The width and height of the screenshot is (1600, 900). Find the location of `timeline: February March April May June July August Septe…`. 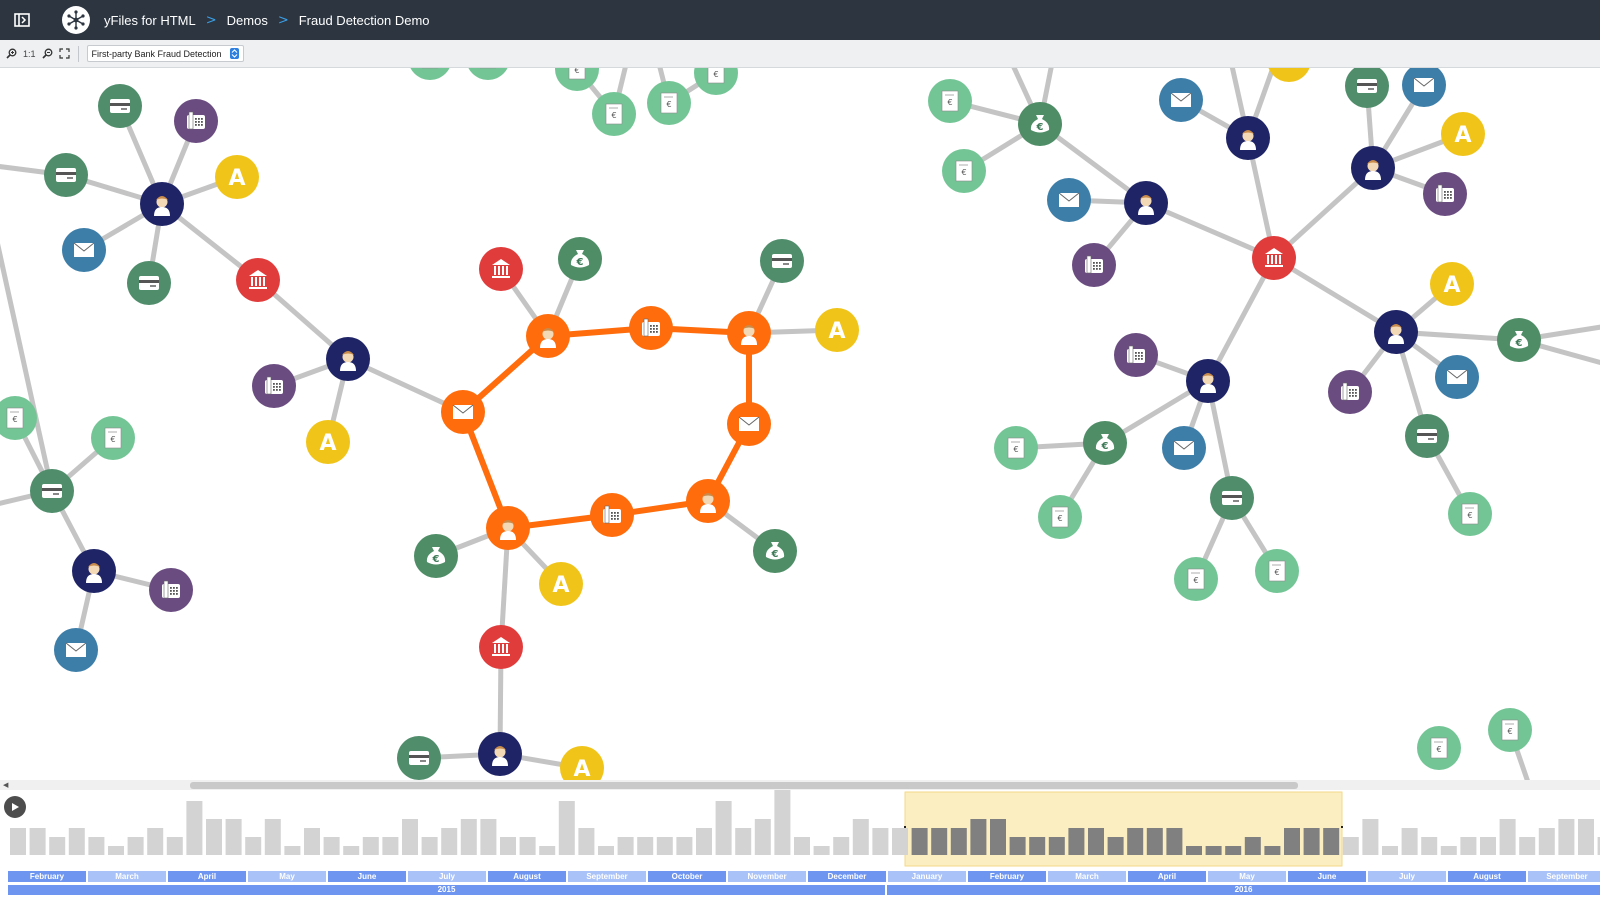

timeline: February March April May June July August Septe… is located at coordinates (800, 845).